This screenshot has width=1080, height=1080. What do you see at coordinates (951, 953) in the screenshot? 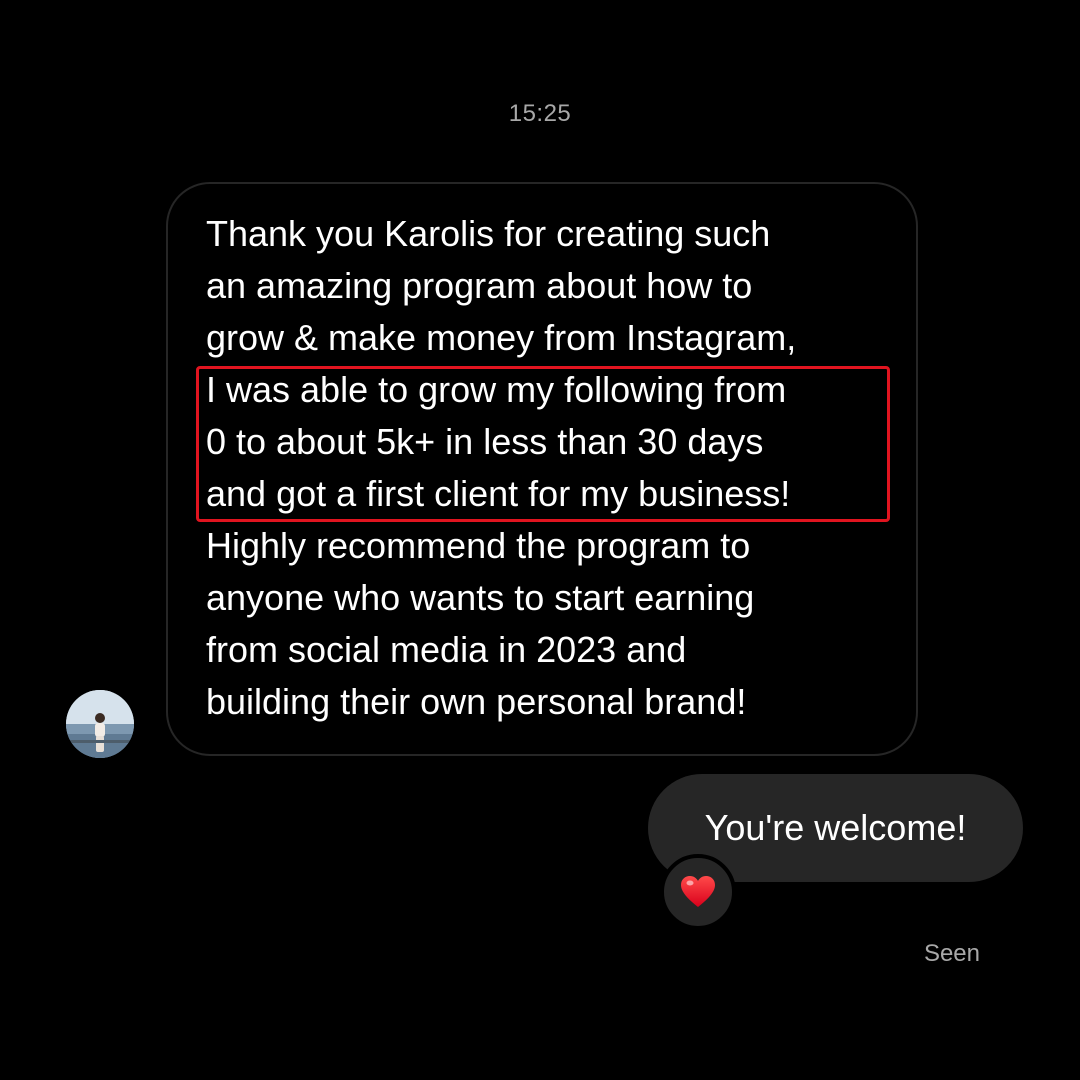
I see `seen-status: Seen` at bounding box center [951, 953].